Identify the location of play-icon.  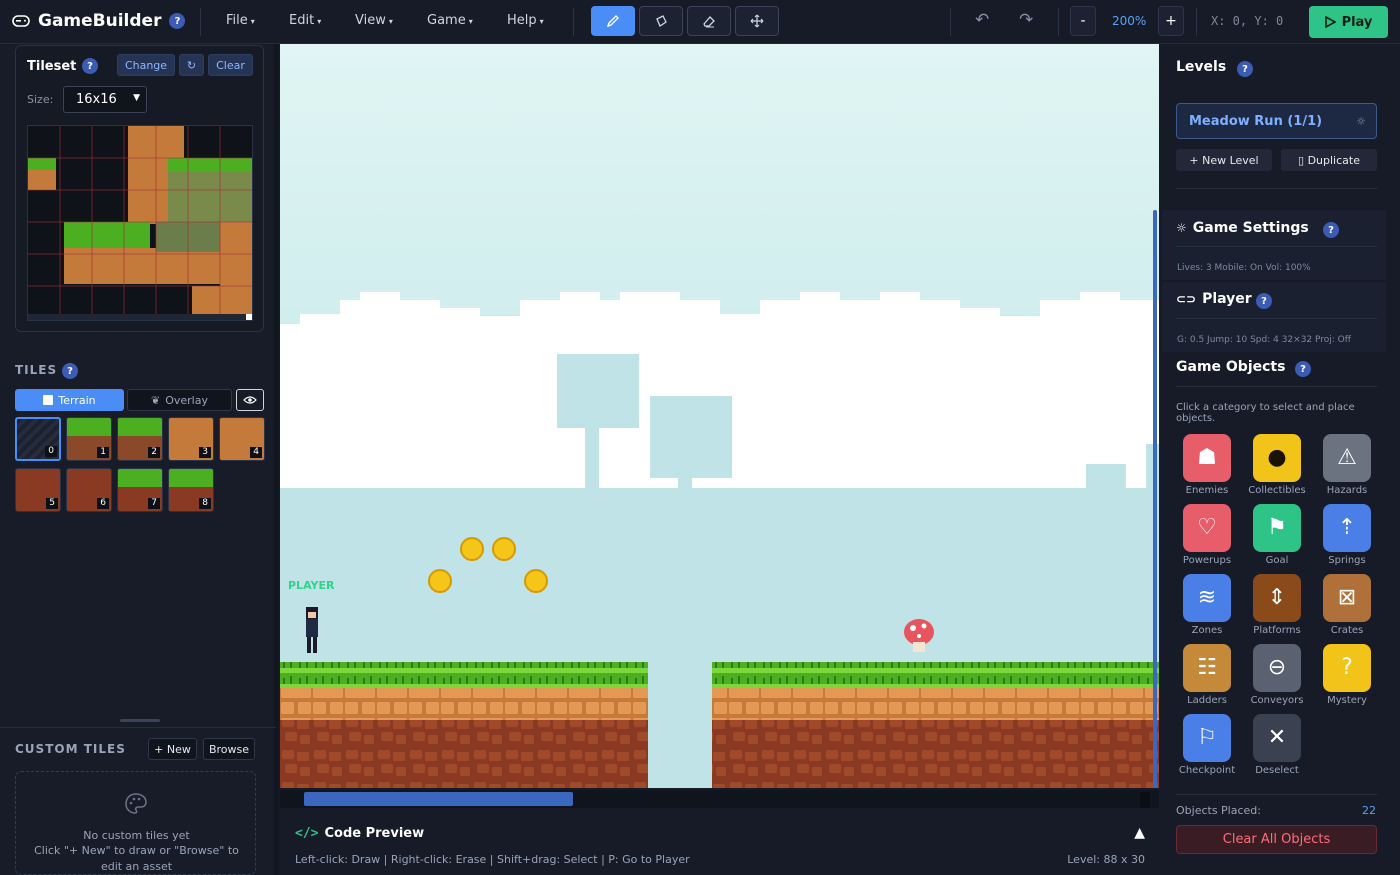
(1330, 22).